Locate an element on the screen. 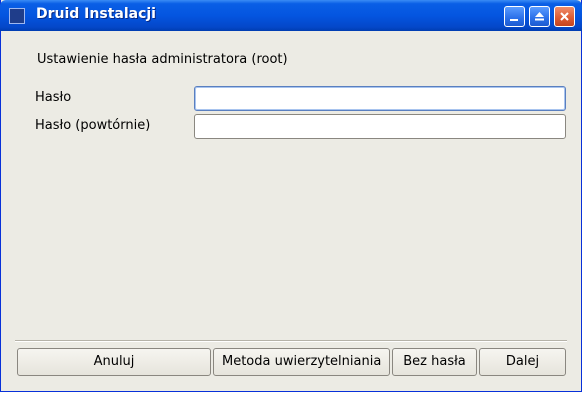 The image size is (582, 393). page-heading: Ustawienie hasła administratora (root) is located at coordinates (162, 59).